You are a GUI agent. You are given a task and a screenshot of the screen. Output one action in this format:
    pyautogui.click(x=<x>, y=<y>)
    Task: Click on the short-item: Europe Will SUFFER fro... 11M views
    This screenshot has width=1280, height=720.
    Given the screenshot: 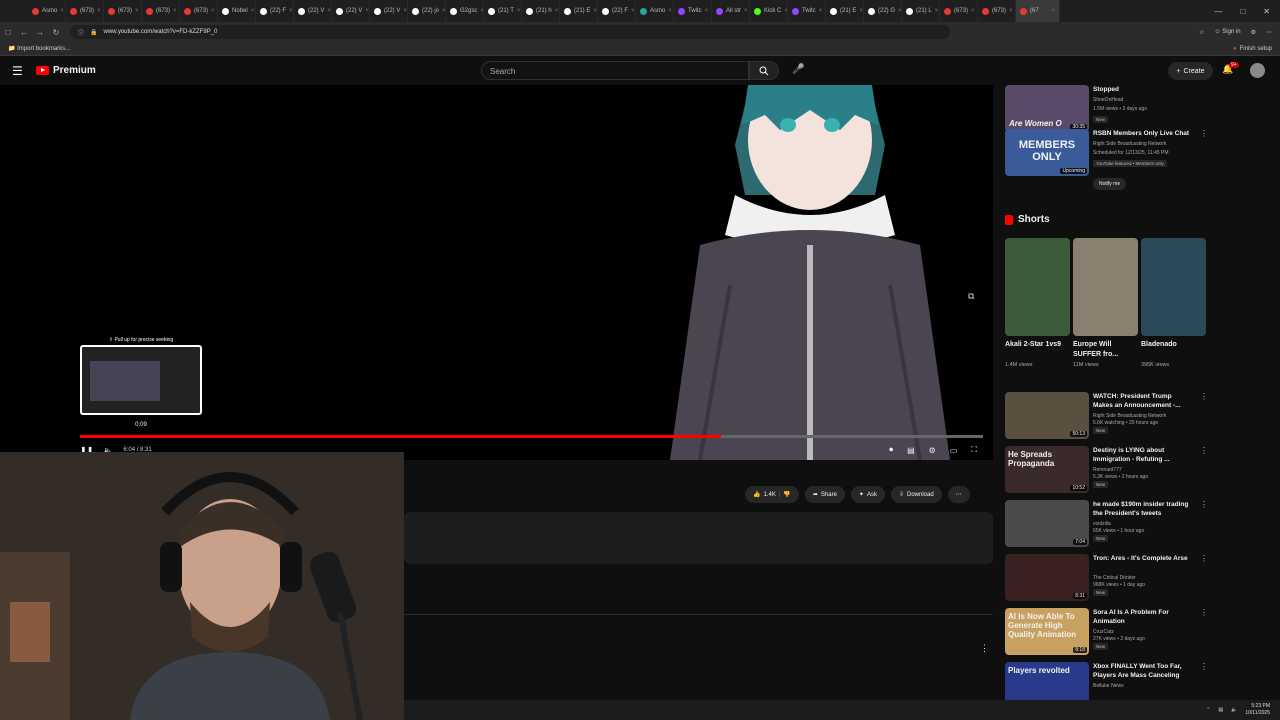 What is the action you would take?
    pyautogui.click(x=1105, y=303)
    